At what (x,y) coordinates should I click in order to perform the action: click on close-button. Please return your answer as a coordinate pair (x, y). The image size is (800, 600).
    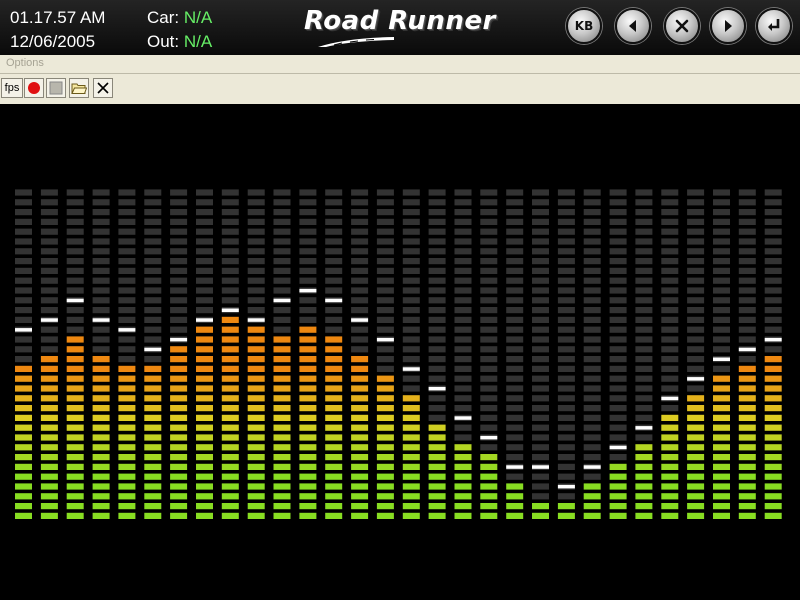
    Looking at the image, I should click on (682, 26).